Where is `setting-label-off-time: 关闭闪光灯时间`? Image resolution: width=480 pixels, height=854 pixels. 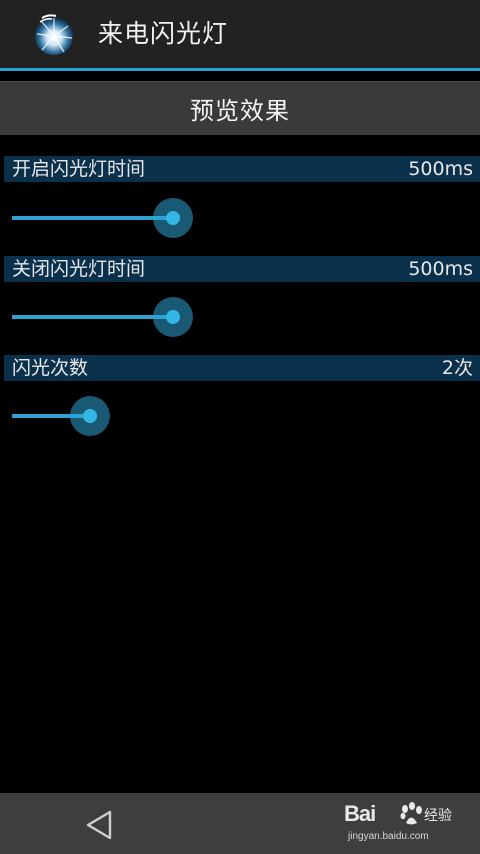
setting-label-off-time: 关闭闪光灯时间 is located at coordinates (79, 269).